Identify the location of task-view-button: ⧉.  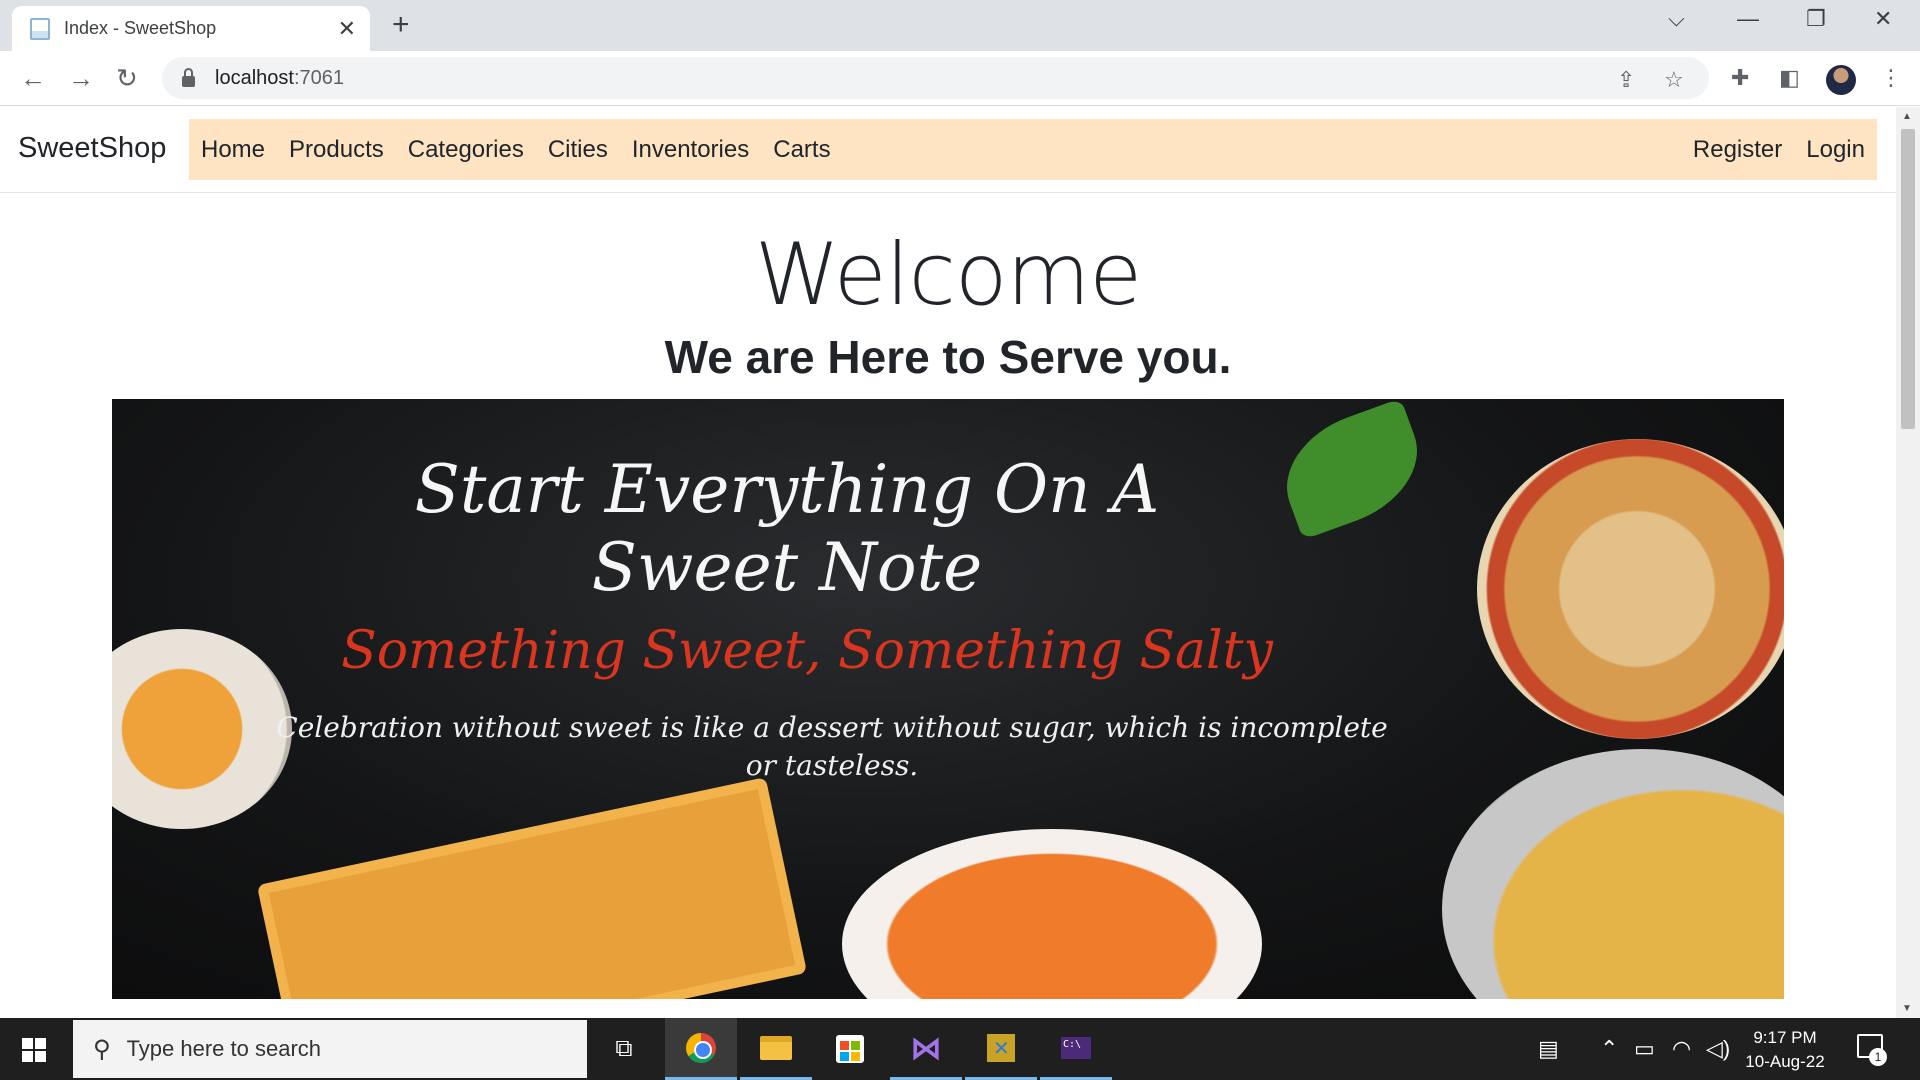
(624, 1049).